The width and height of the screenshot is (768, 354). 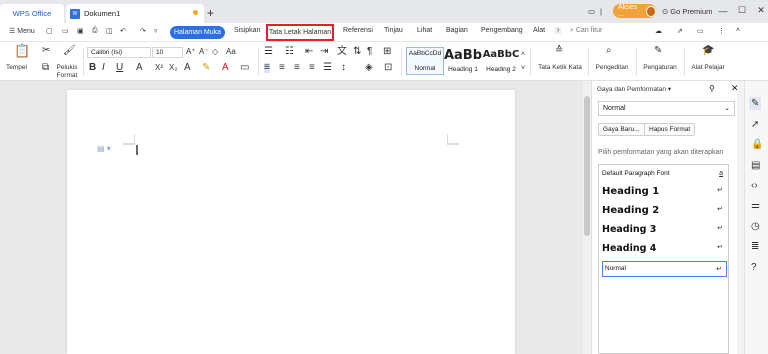 What do you see at coordinates (700, 31) in the screenshot?
I see `comment-icon: ▭` at bounding box center [700, 31].